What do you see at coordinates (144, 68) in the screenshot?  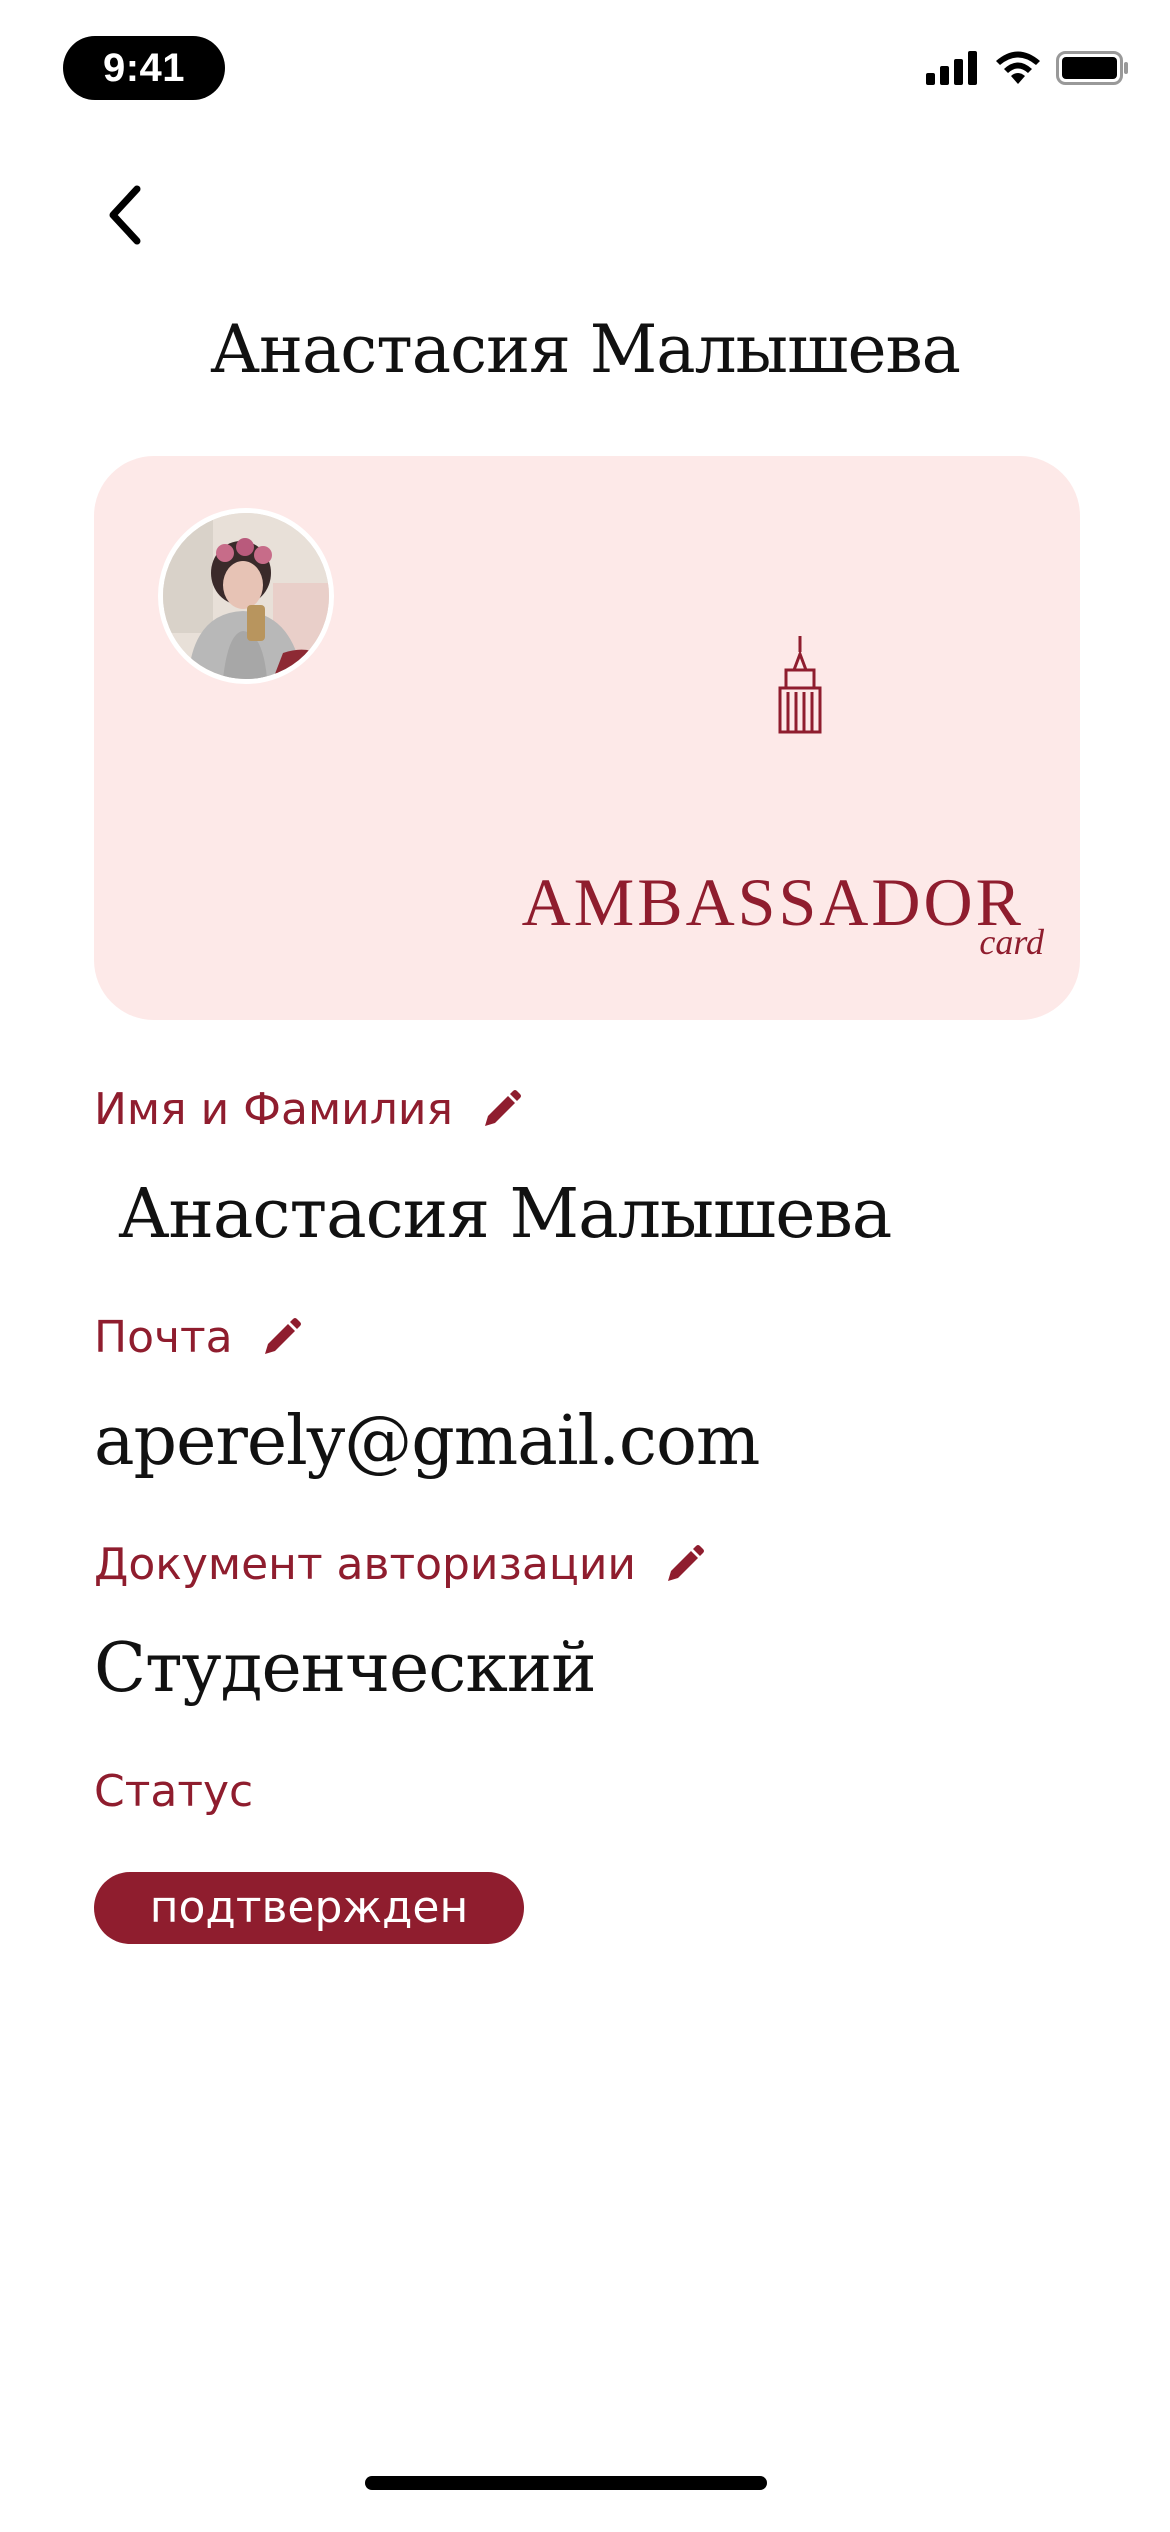 I see `status-time: 9:41` at bounding box center [144, 68].